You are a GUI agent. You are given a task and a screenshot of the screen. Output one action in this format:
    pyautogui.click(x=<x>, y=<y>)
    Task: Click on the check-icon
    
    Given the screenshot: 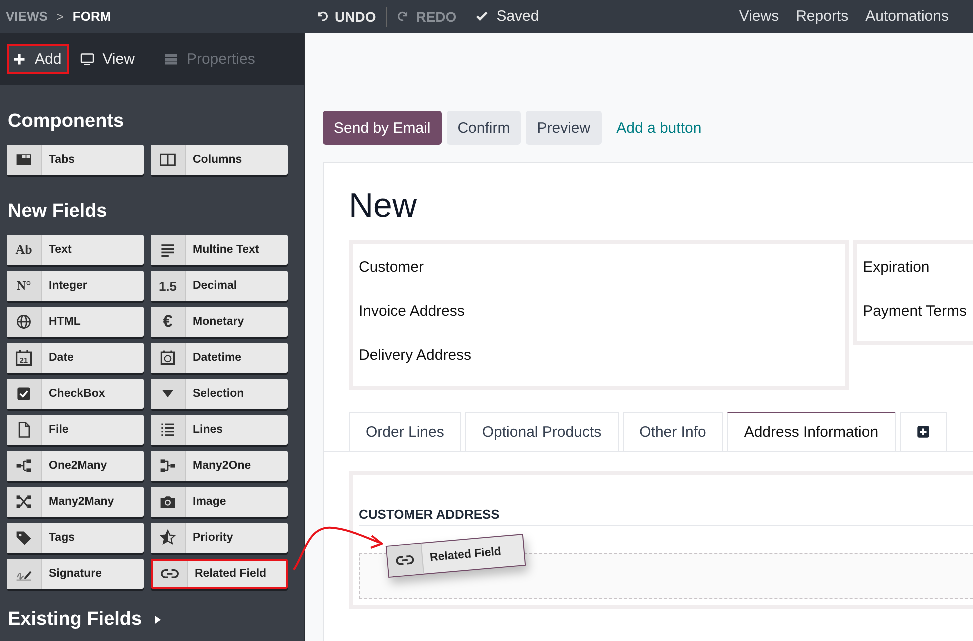 What is the action you would take?
    pyautogui.click(x=482, y=16)
    